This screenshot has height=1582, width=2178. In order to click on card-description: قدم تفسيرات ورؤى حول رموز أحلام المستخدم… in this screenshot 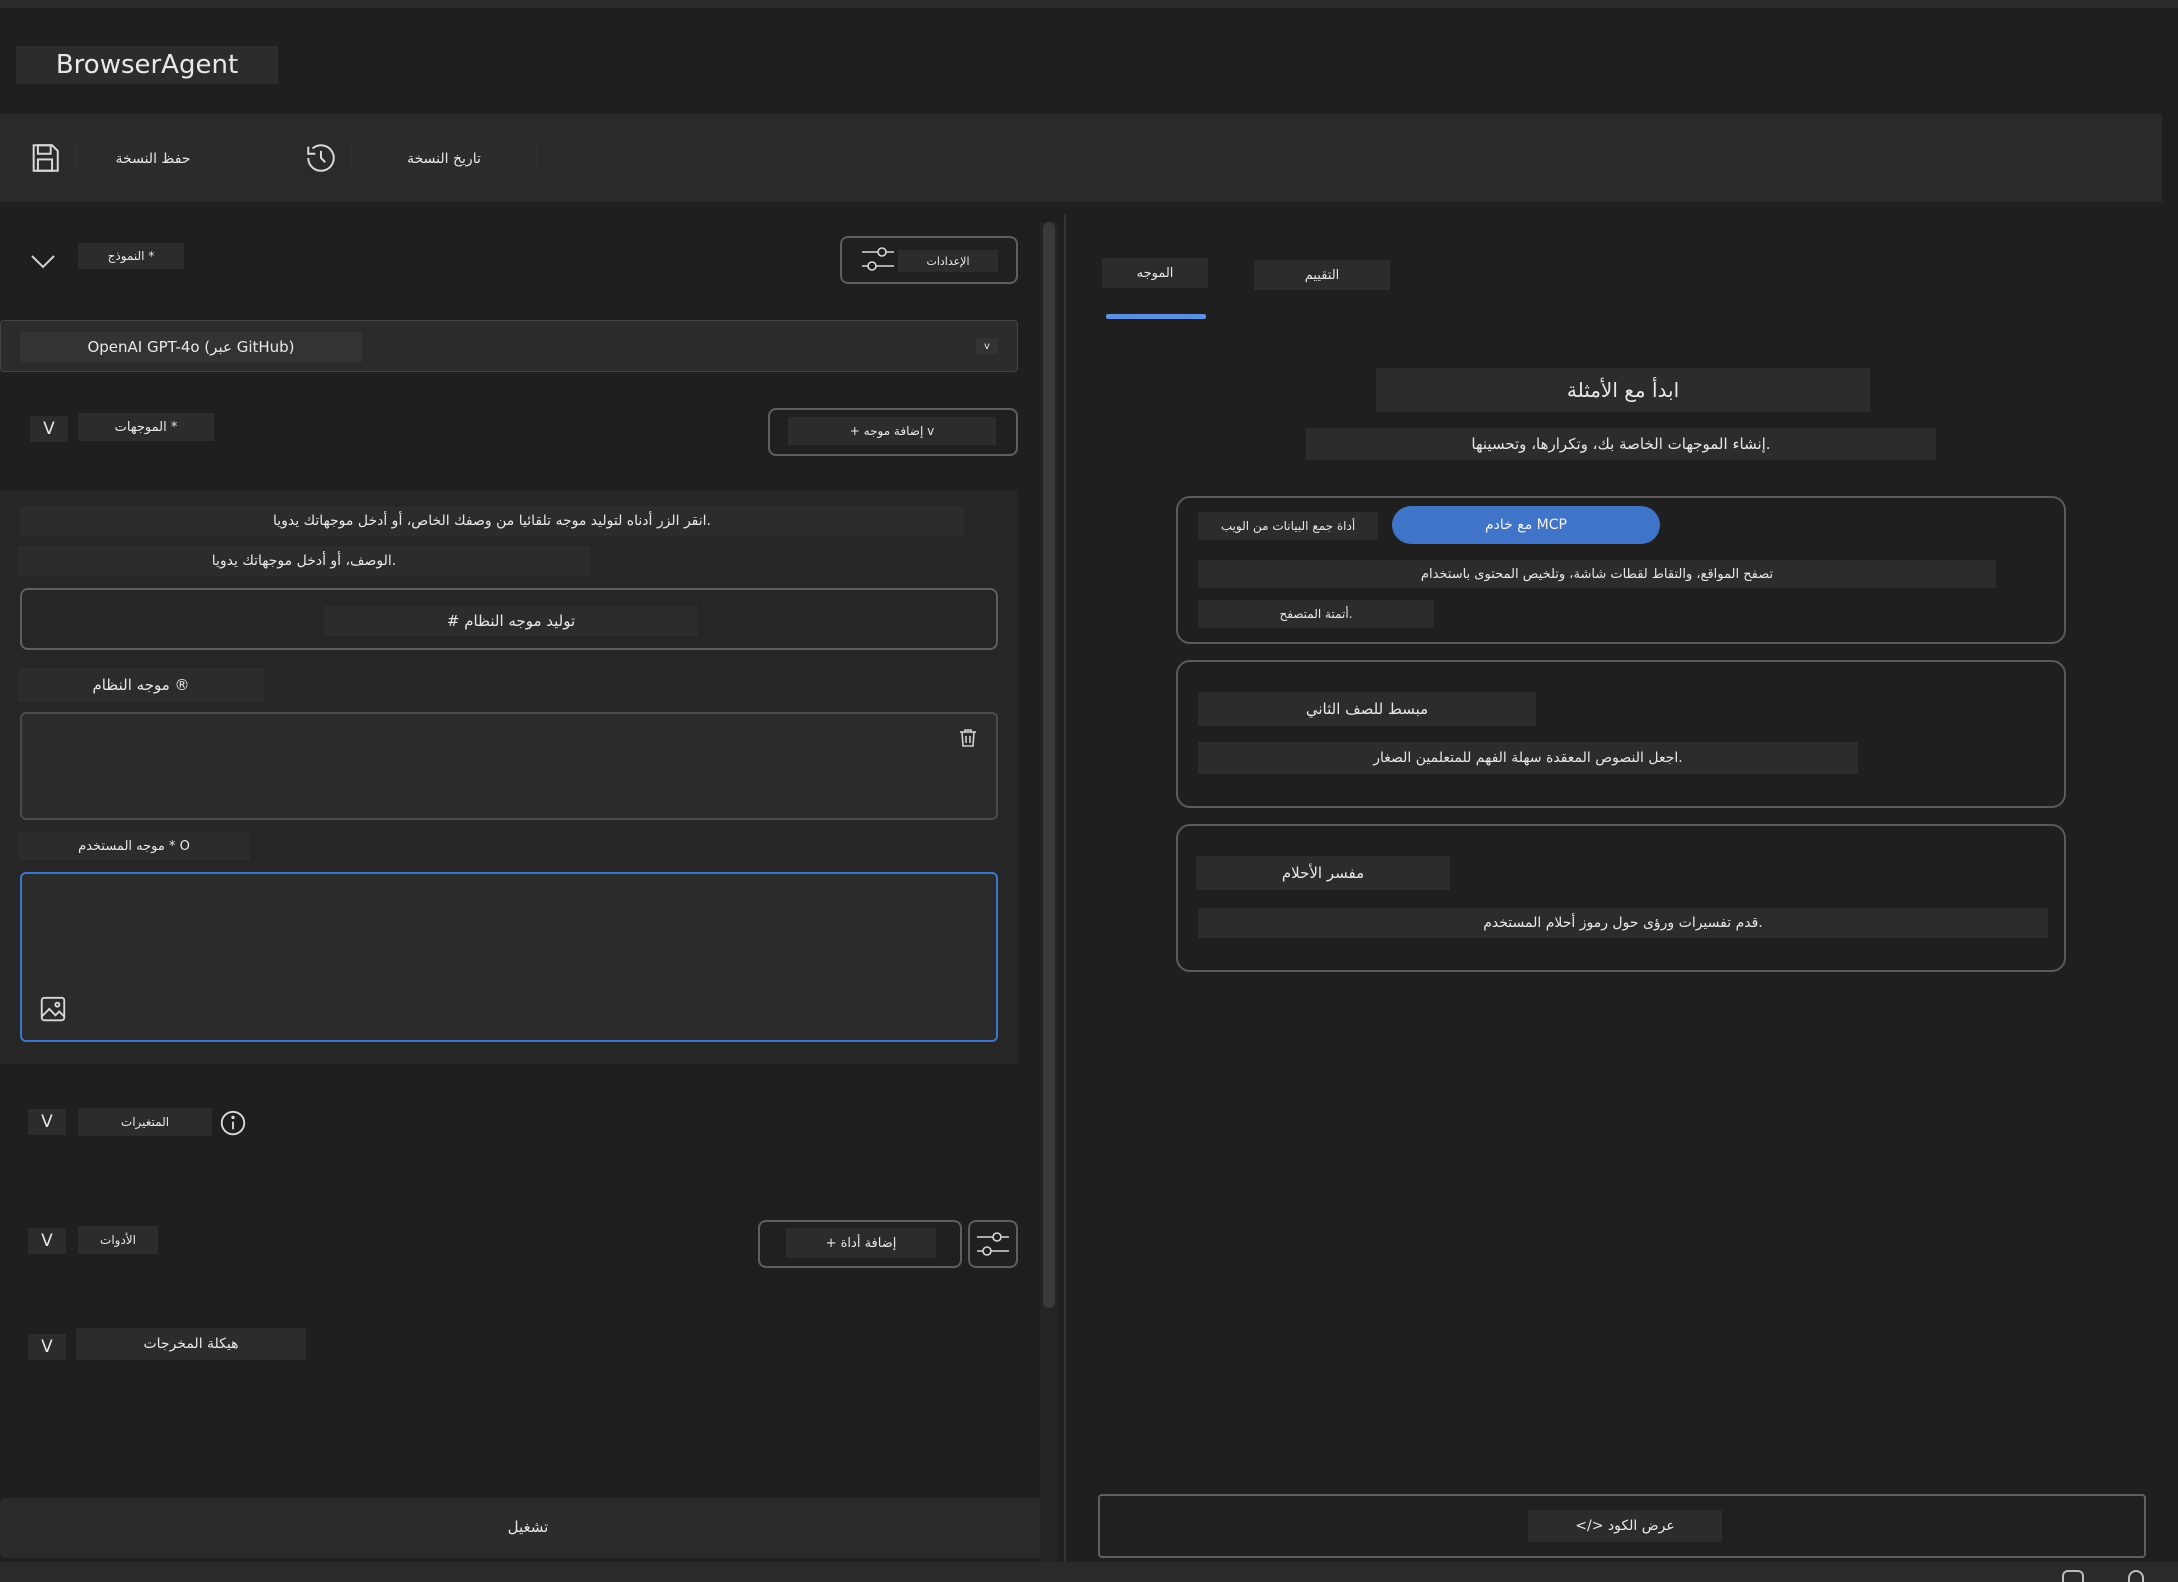, I will do `click(1623, 923)`.